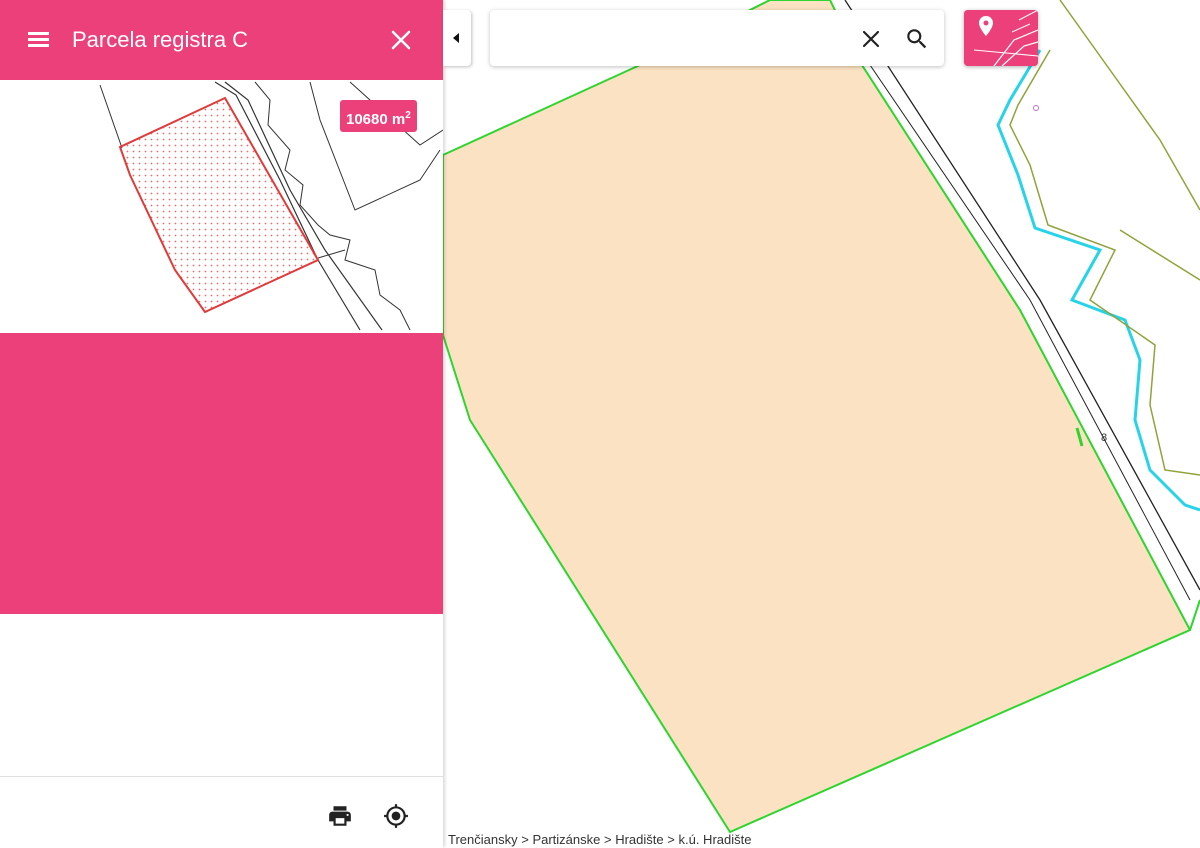 The image size is (1200, 848). What do you see at coordinates (221, 473) in the screenshot?
I see `parcel-info-block` at bounding box center [221, 473].